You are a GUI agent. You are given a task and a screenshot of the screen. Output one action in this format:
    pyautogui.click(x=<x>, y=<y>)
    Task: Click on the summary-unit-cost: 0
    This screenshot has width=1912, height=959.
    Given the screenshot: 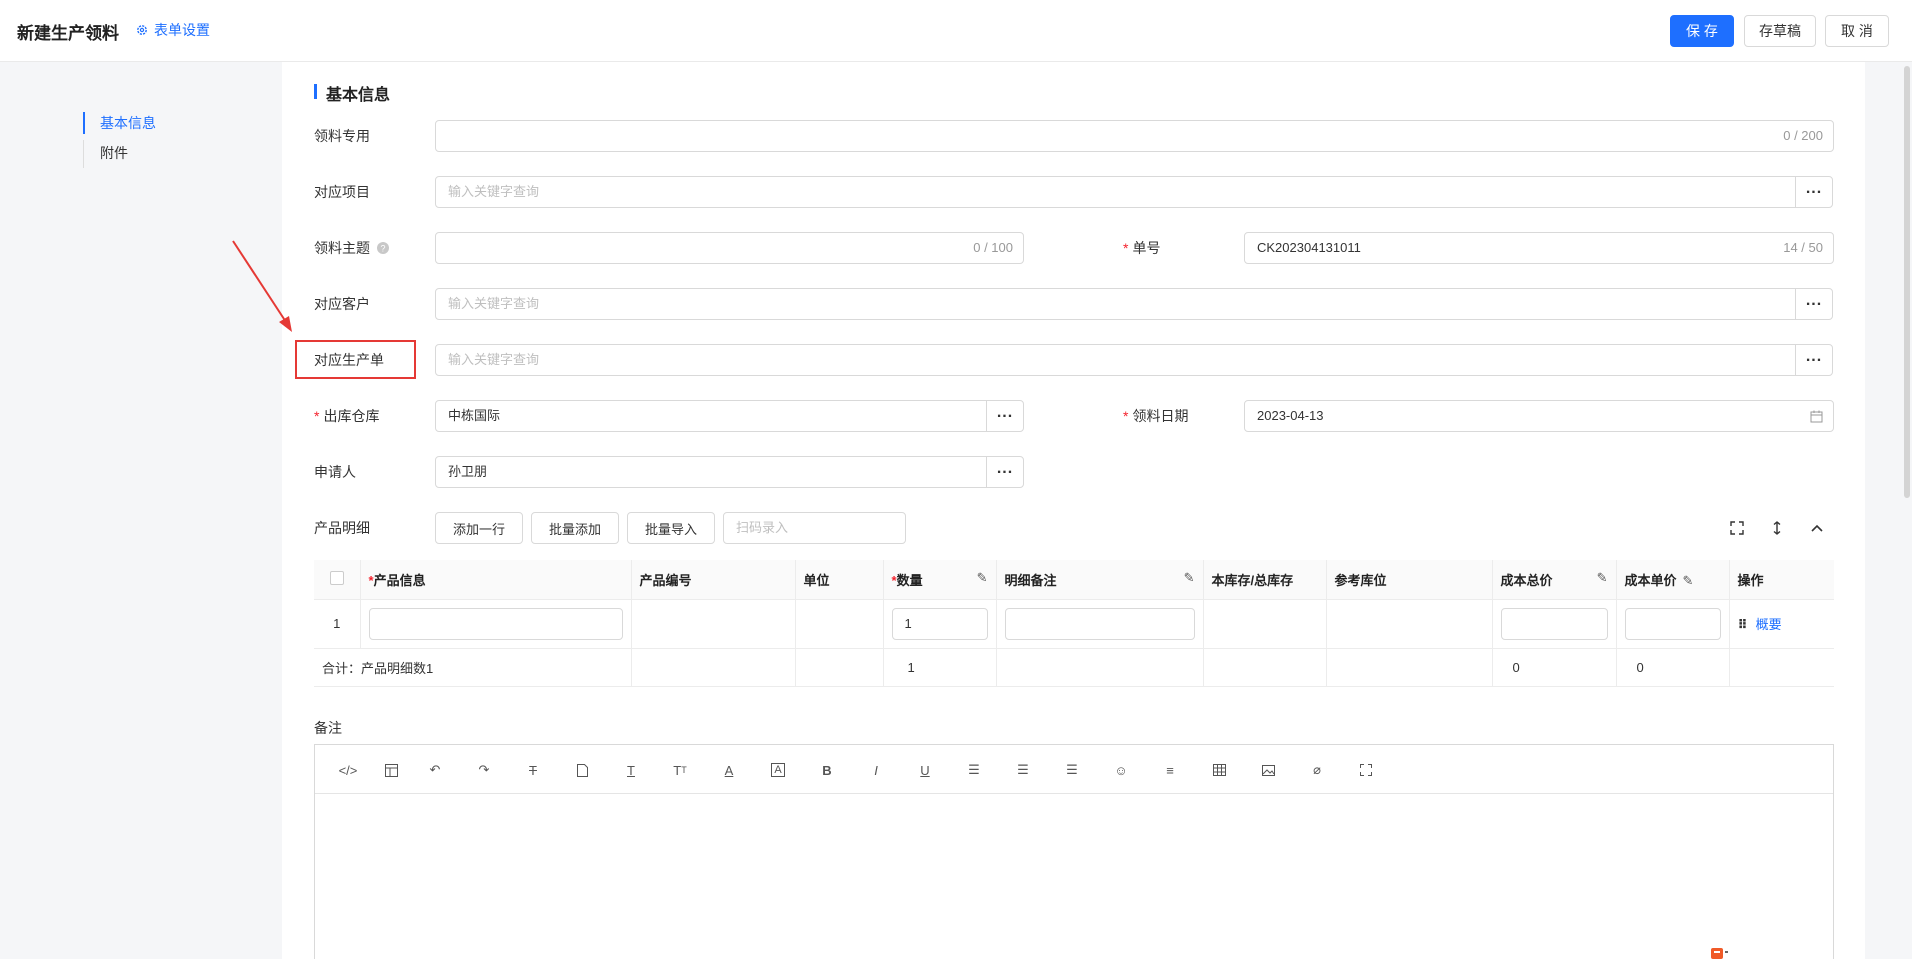 What is the action you would take?
    pyautogui.click(x=1673, y=667)
    